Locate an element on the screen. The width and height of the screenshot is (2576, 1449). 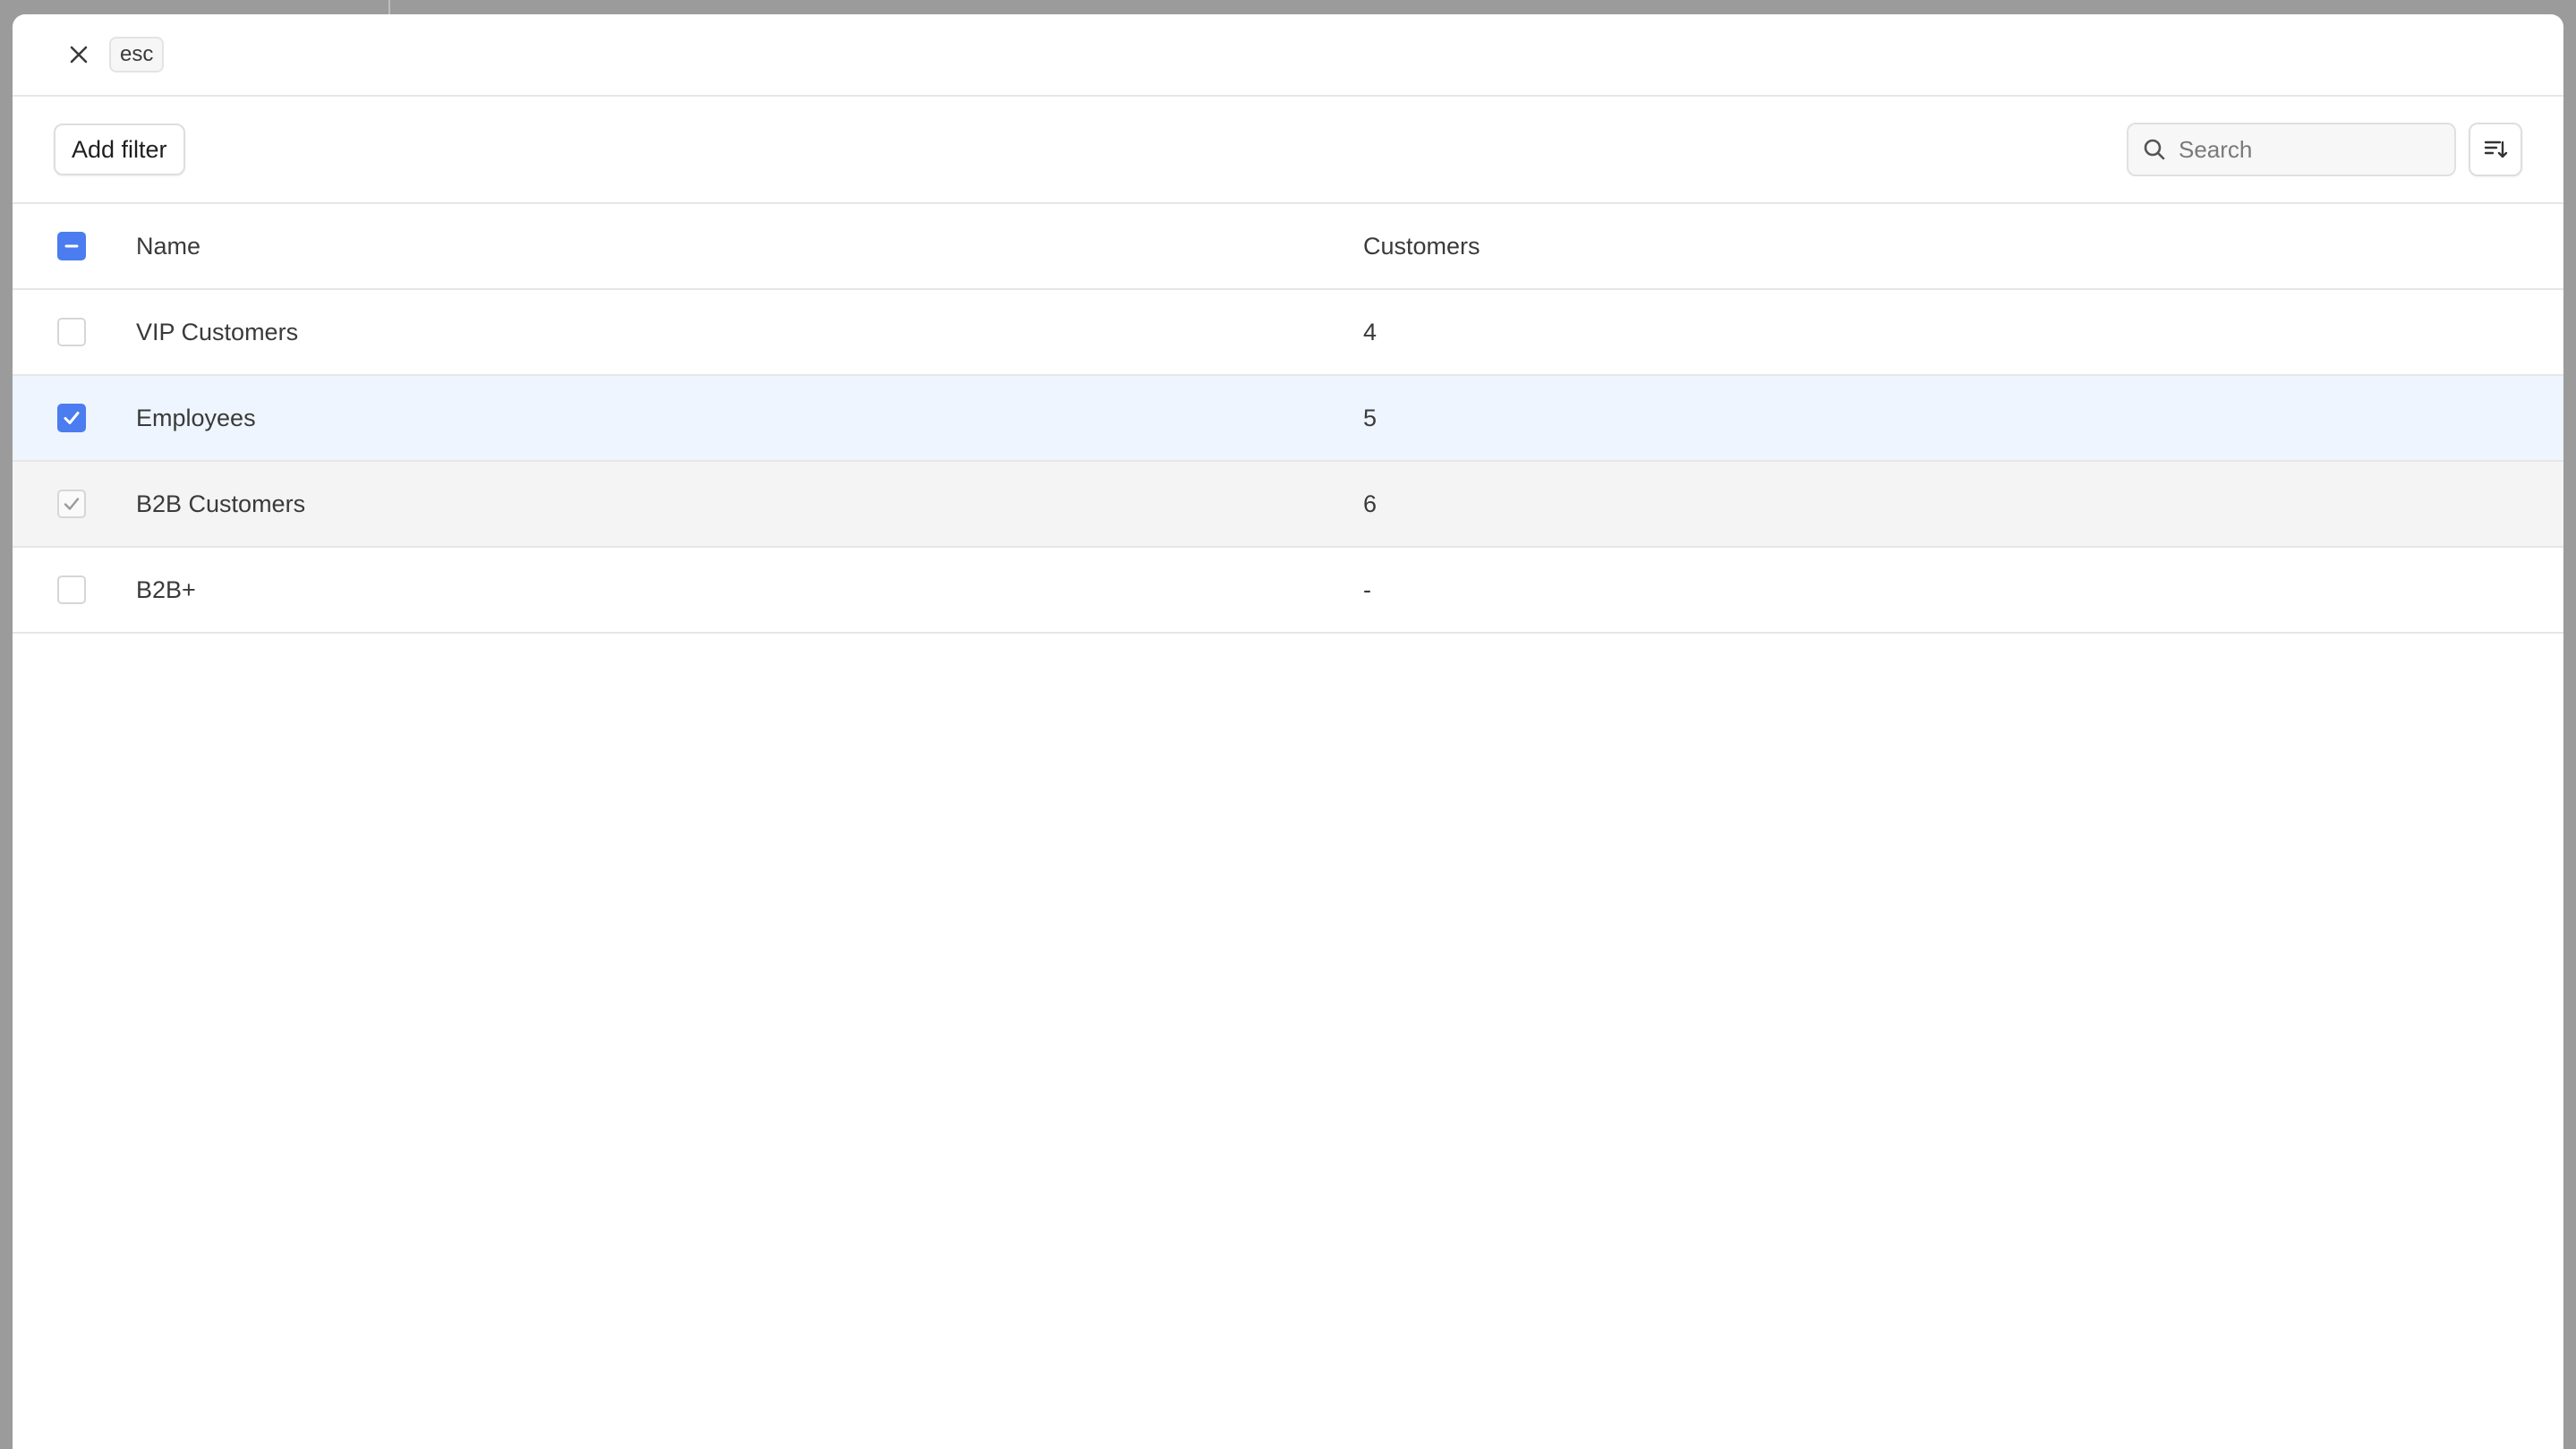
toolbar-right is located at coordinates (2324, 149).